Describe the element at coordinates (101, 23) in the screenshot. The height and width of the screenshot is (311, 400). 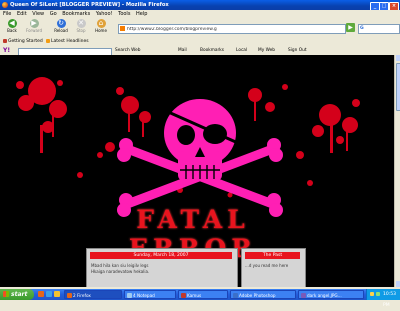
I see `home-icon: ⌂` at that location.